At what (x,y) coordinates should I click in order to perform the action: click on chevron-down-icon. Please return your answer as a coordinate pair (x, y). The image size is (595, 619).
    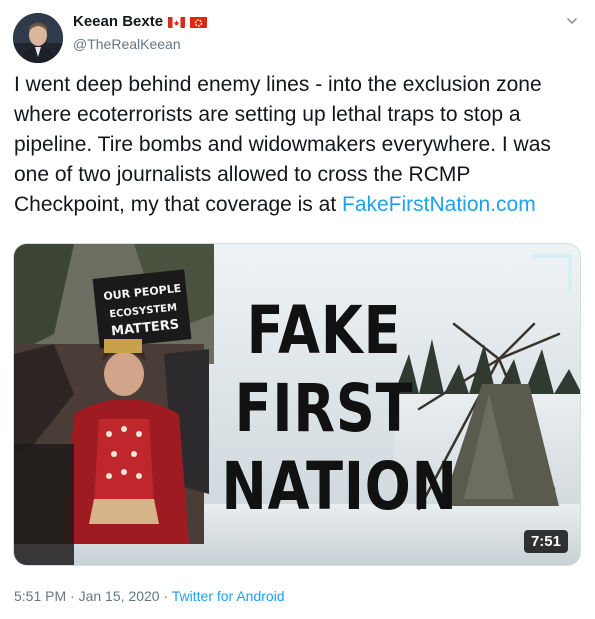
    Looking at the image, I should click on (572, 21).